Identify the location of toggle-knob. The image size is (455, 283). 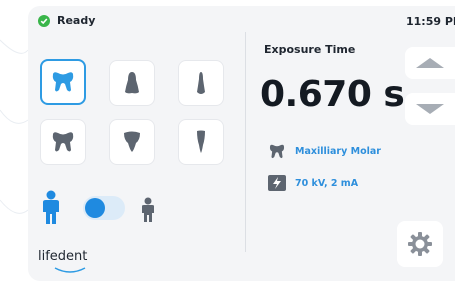
(95, 208).